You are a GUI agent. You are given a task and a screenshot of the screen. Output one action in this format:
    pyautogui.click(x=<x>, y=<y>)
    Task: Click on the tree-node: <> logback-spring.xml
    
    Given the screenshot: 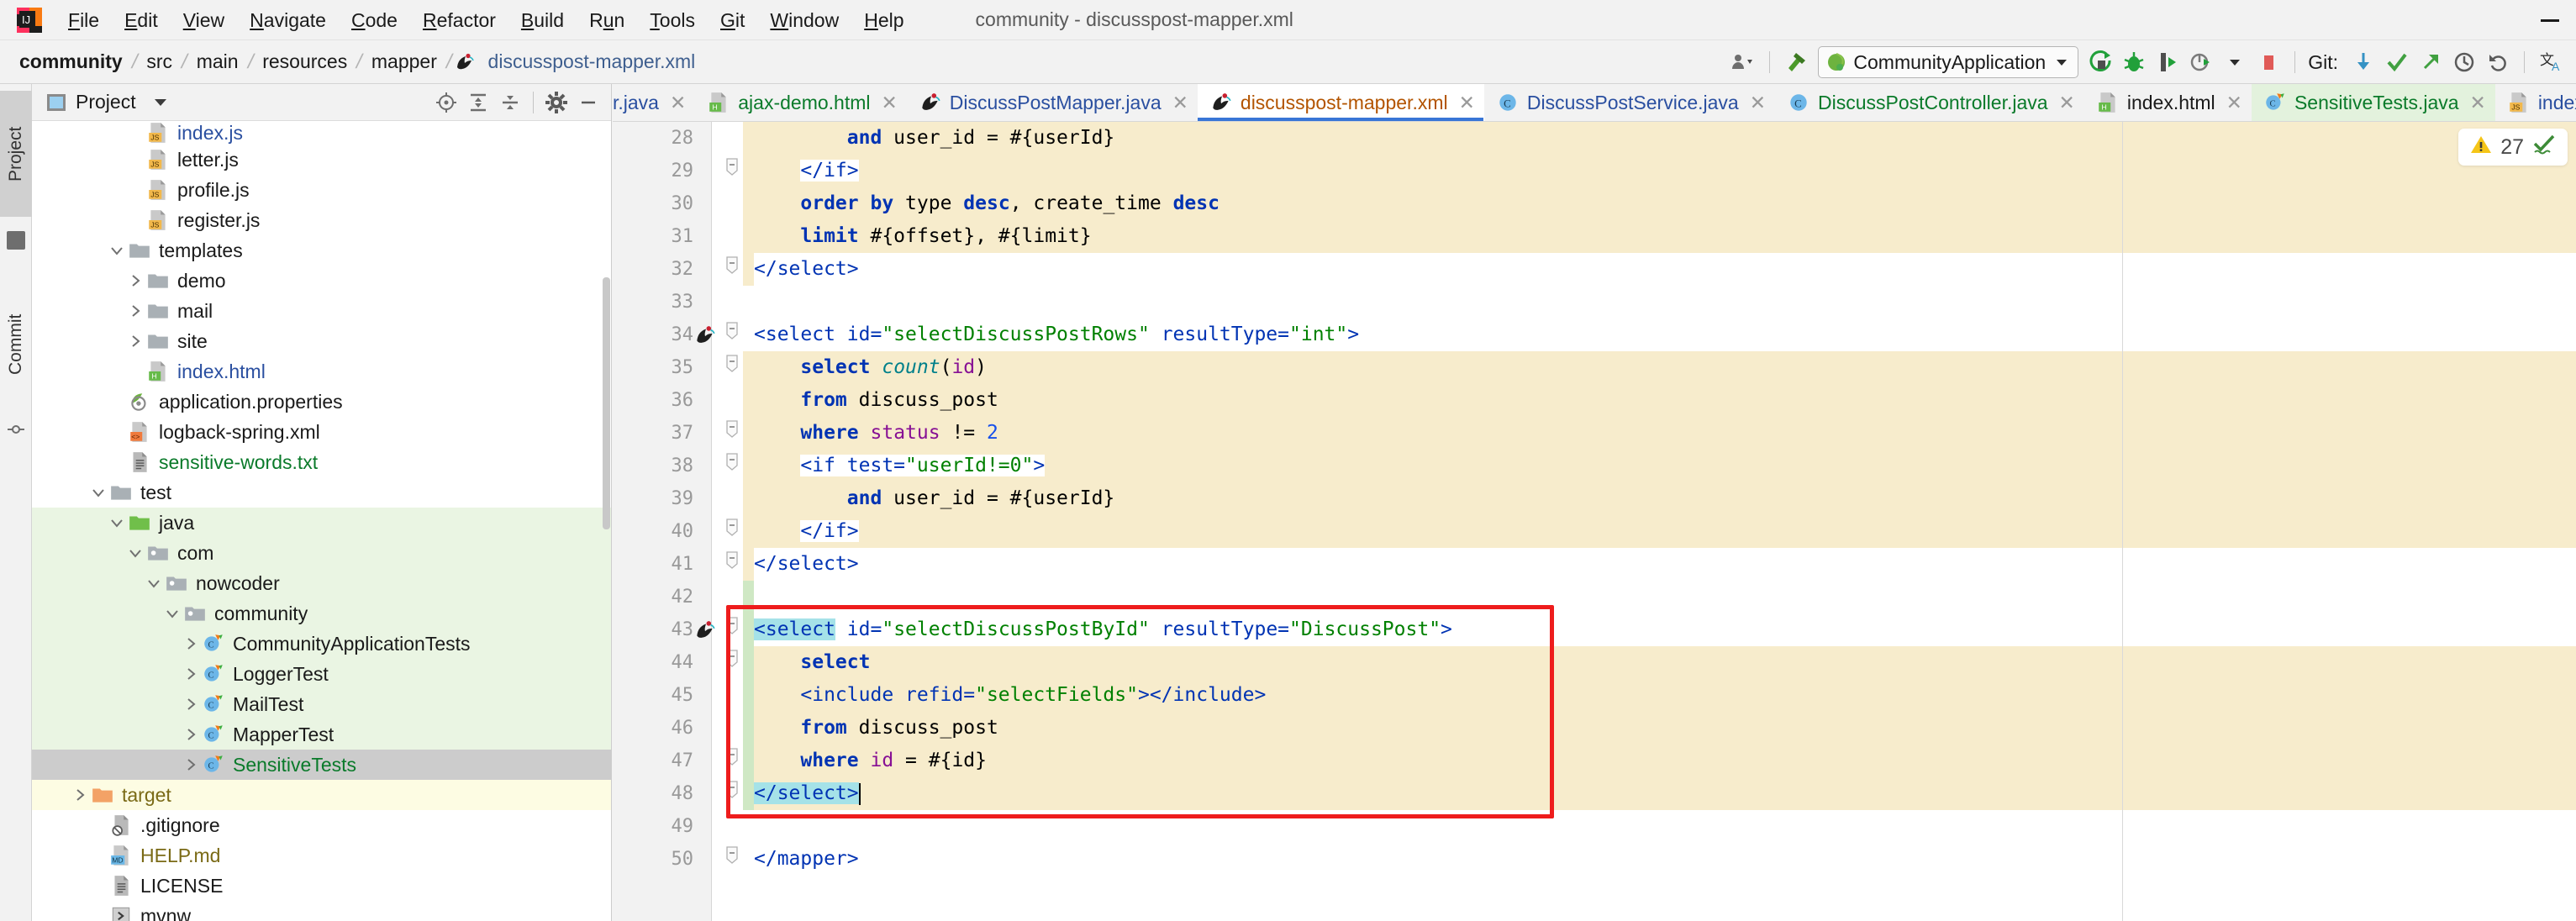 What is the action you would take?
    pyautogui.click(x=321, y=432)
    